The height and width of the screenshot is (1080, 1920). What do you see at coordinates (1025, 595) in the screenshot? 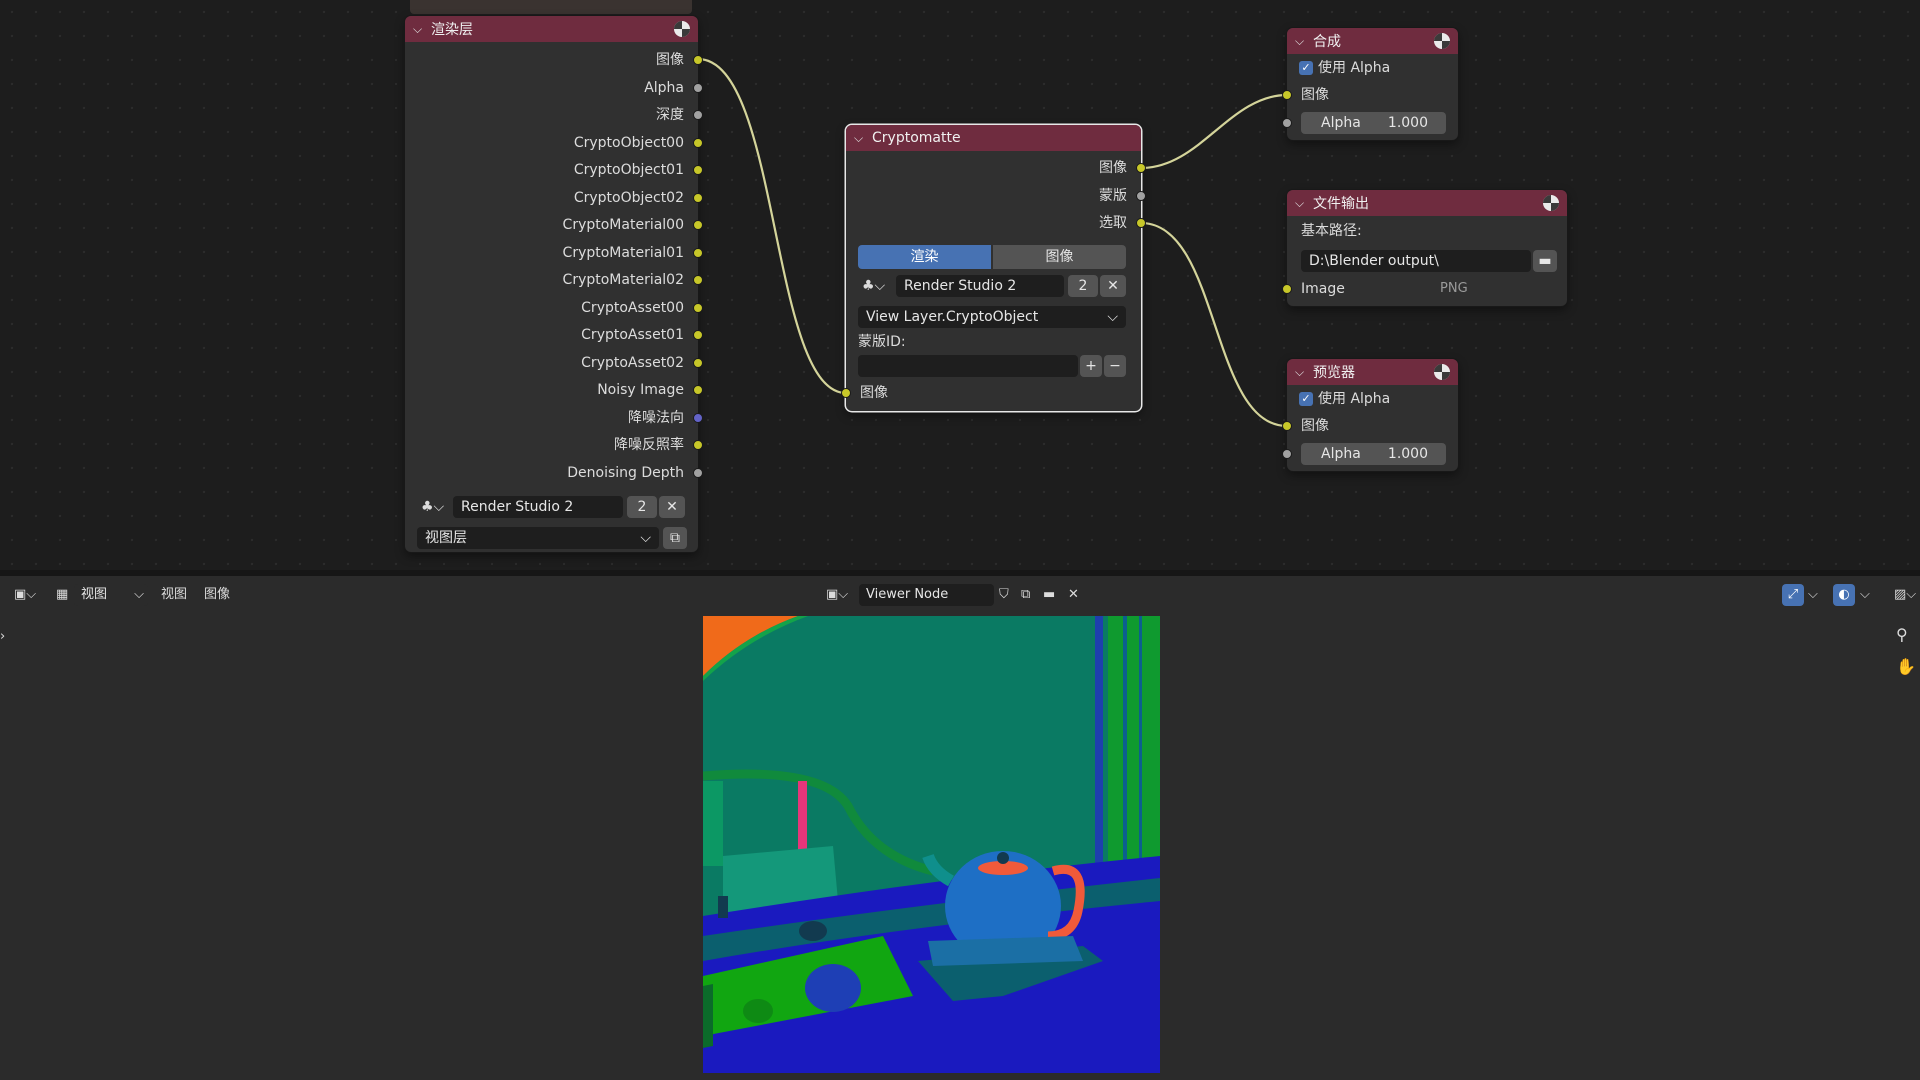
I see `new-image-icon: ⧉` at bounding box center [1025, 595].